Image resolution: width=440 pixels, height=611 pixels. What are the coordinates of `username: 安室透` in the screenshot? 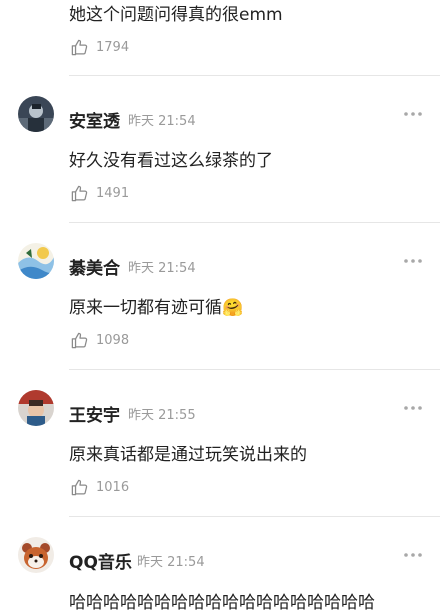 It's located at (94, 119).